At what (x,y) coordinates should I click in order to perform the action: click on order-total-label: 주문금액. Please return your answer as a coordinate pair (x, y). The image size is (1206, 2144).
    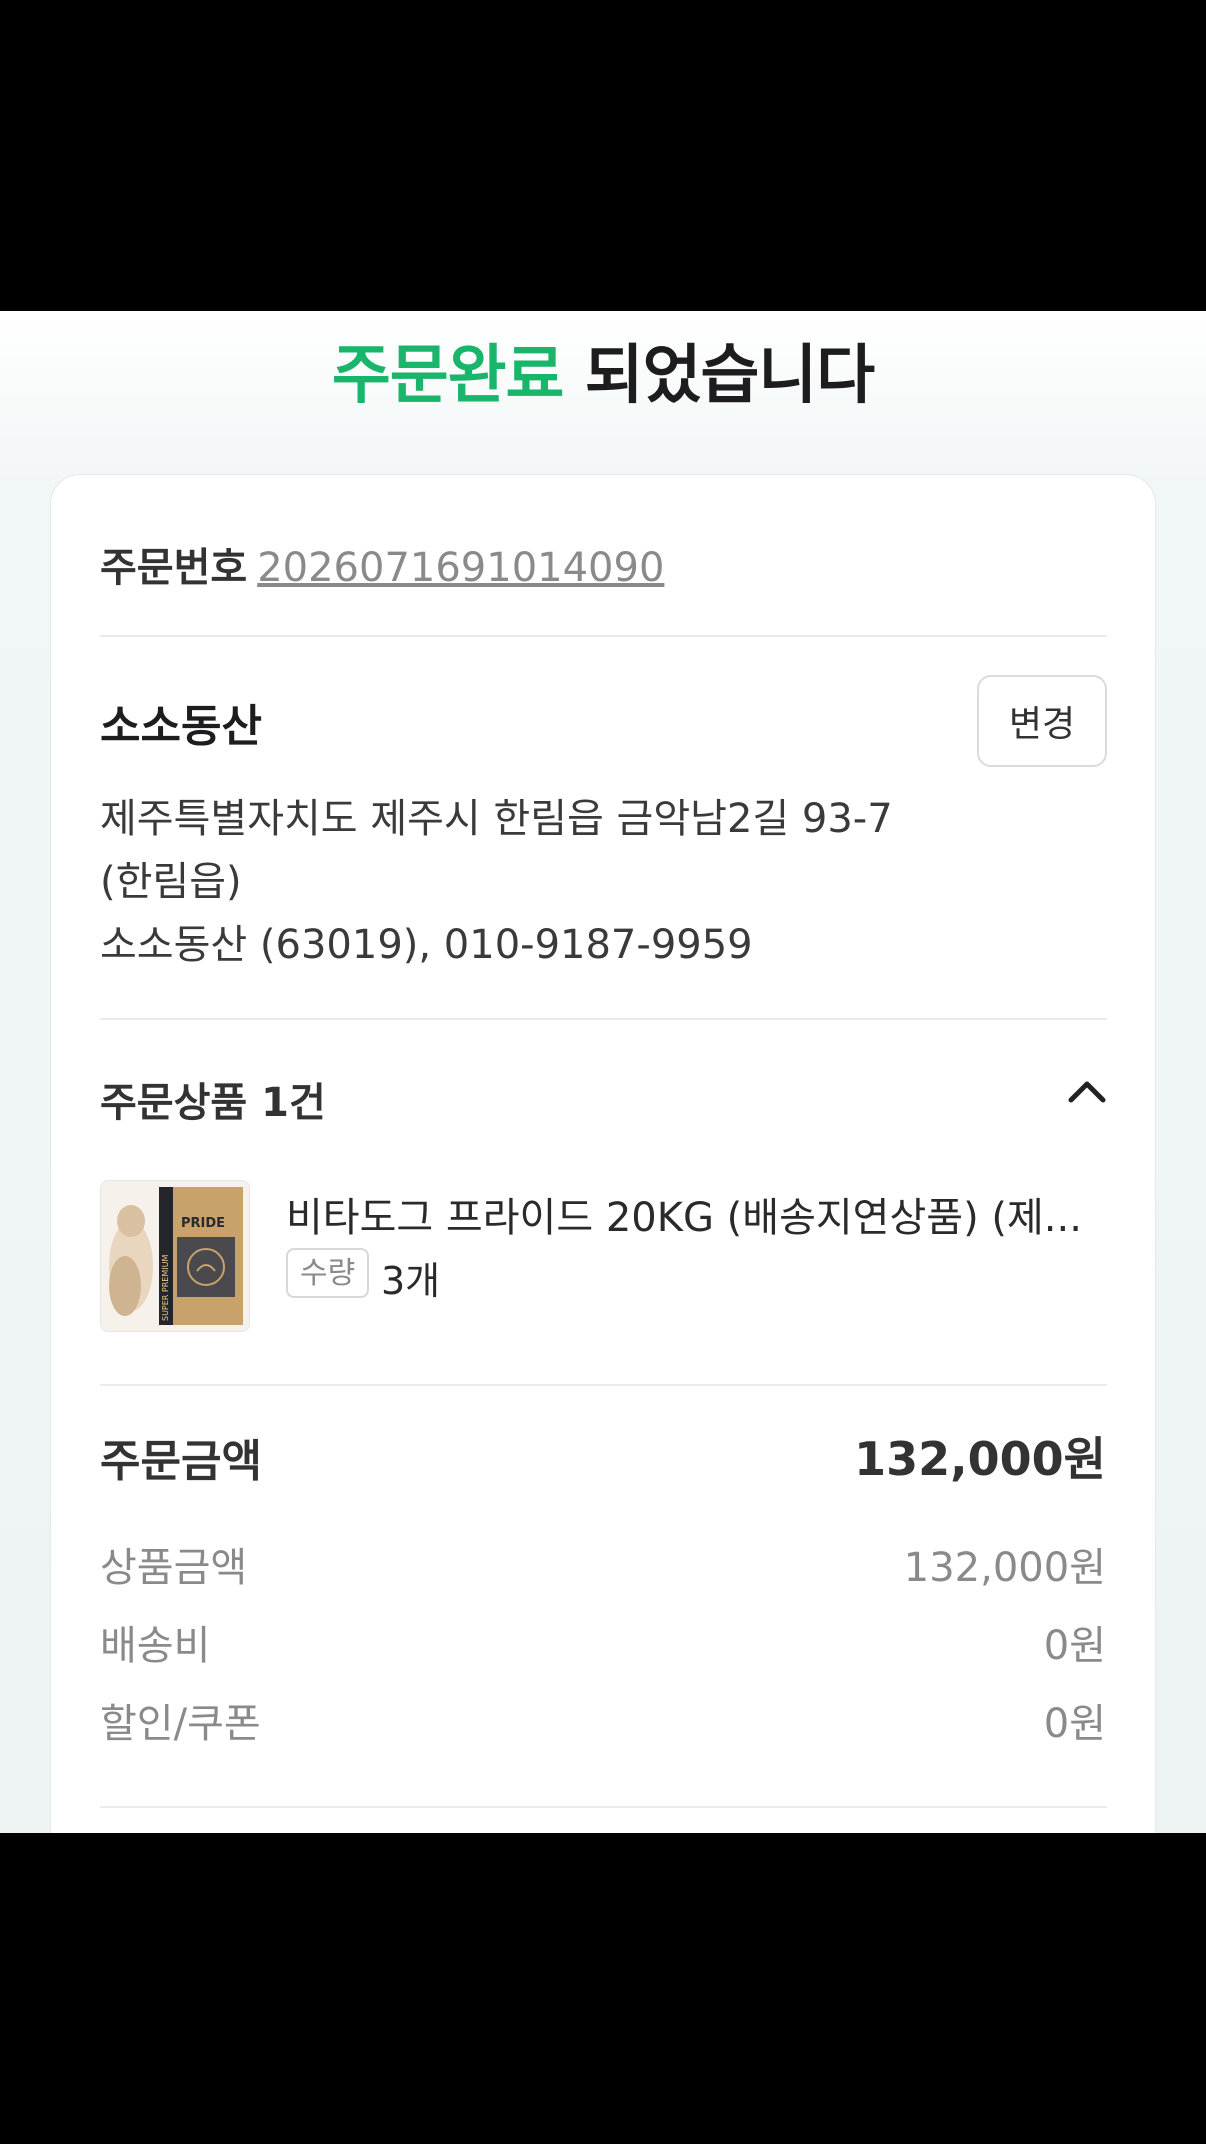
    Looking at the image, I should click on (181, 1461).